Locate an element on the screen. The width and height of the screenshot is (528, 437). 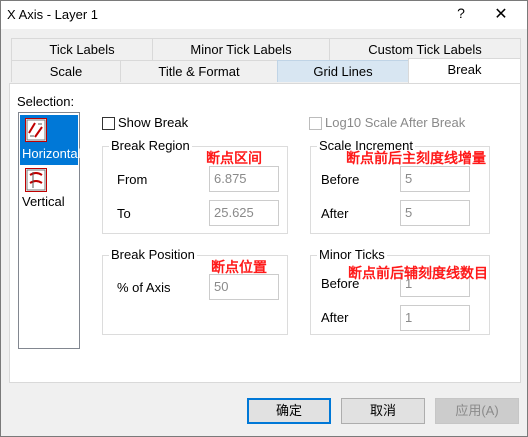
break-region-title: Break Region is located at coordinates (150, 145).